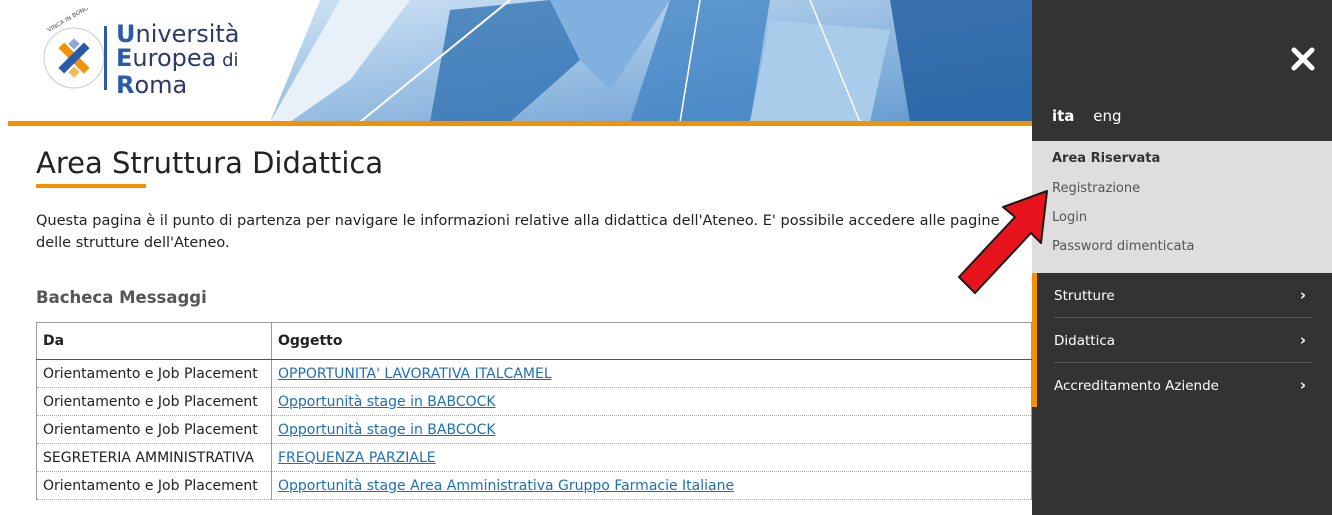 The width and height of the screenshot is (1332, 515). What do you see at coordinates (1085, 341) in the screenshot?
I see `nav-item-label: Didattica` at bounding box center [1085, 341].